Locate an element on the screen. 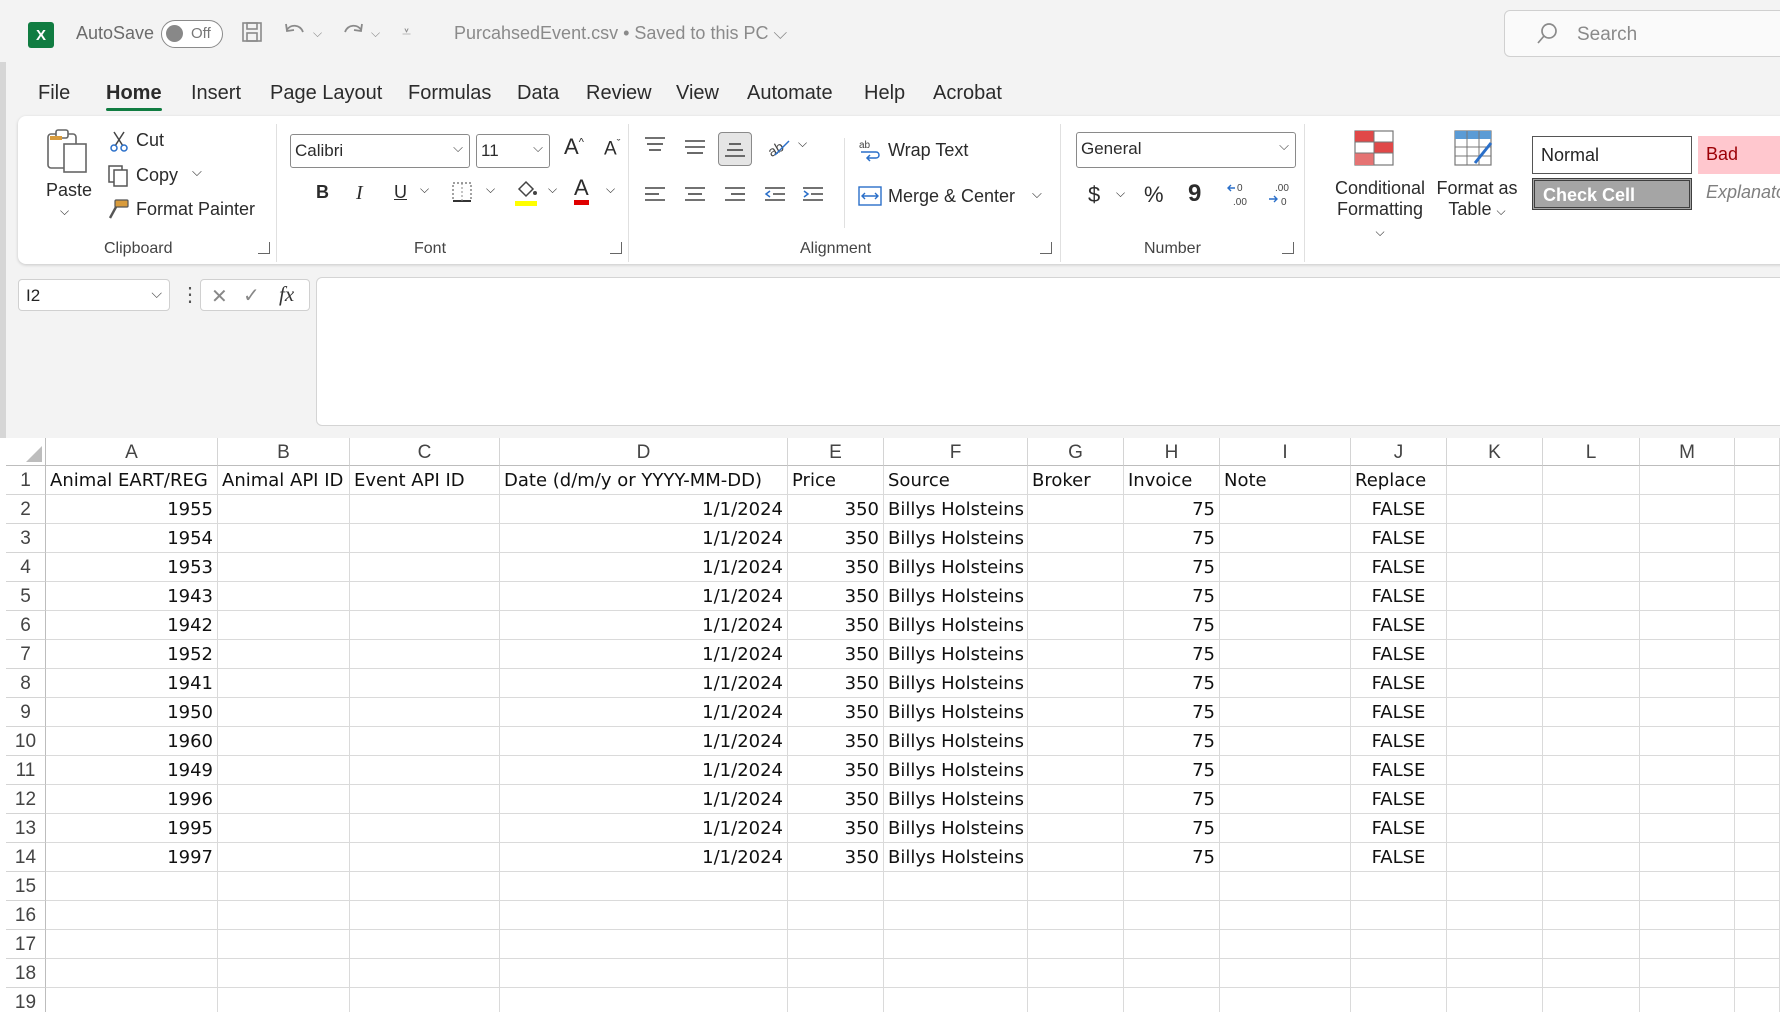 The image size is (1780, 1012). table-cell: 1996 is located at coordinates (132, 799).